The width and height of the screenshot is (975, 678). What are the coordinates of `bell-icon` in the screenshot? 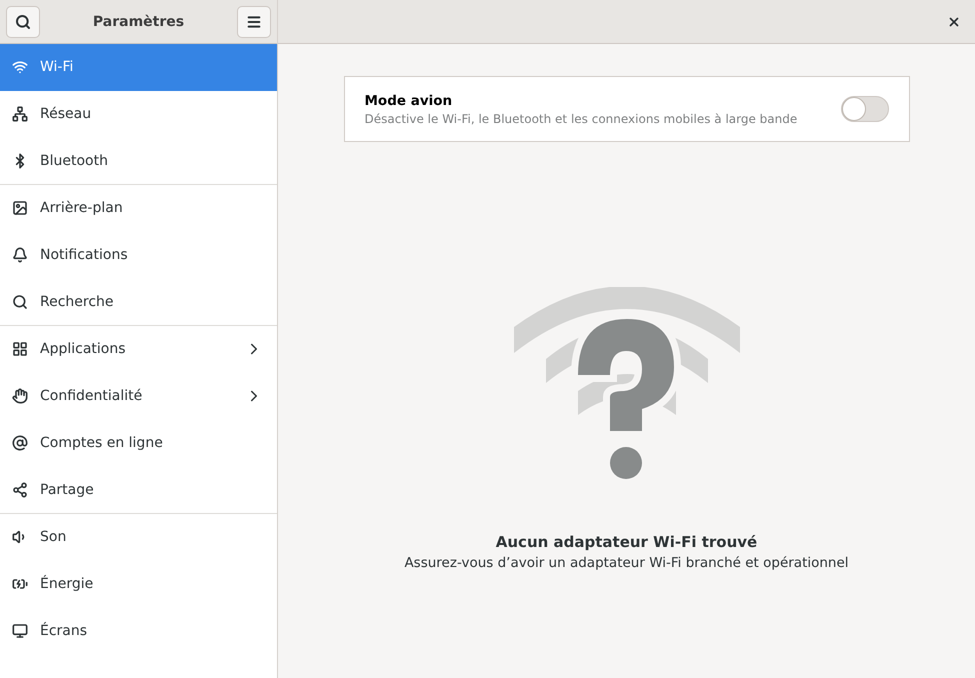 It's located at (20, 255).